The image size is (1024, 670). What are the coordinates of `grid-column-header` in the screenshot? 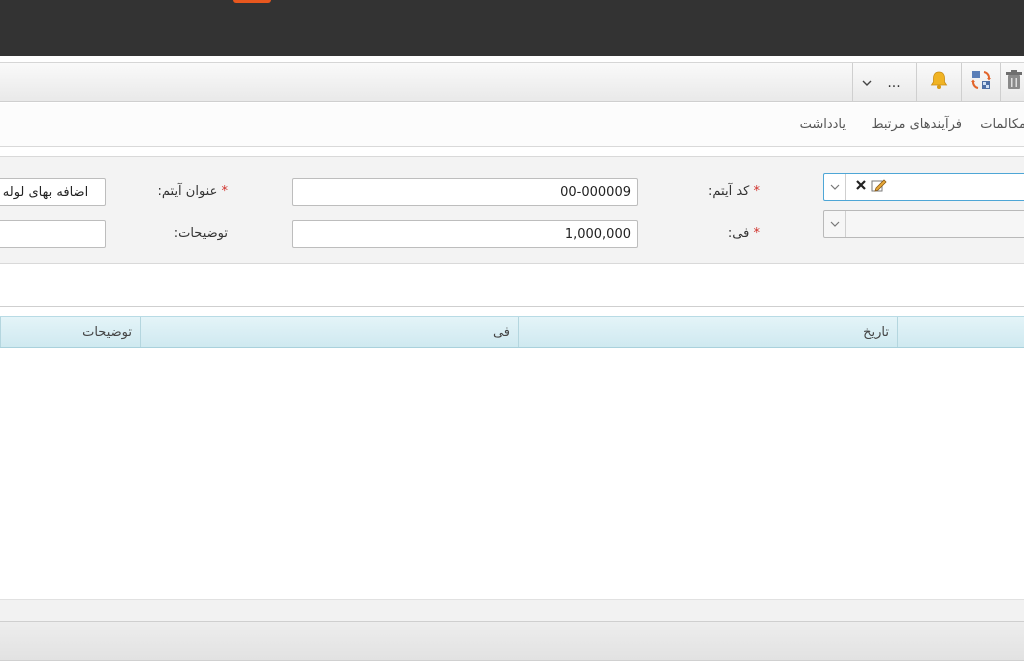 It's located at (960, 332).